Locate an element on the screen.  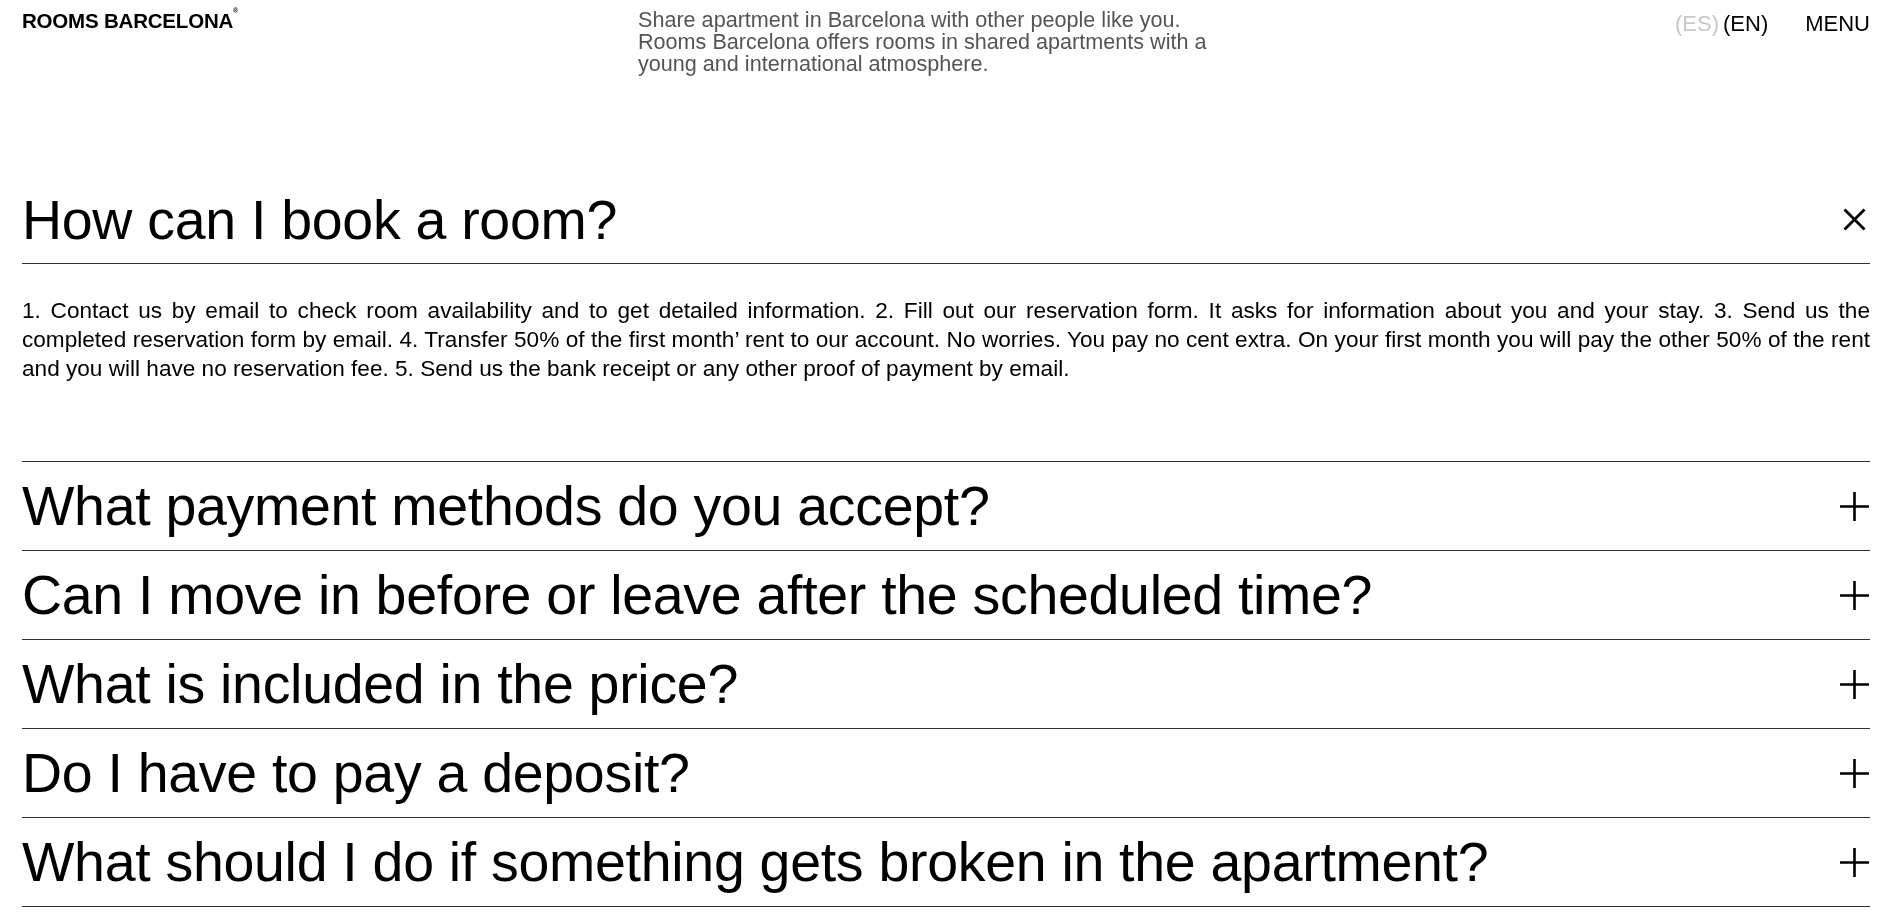
menu-button: MENU is located at coordinates (1837, 24).